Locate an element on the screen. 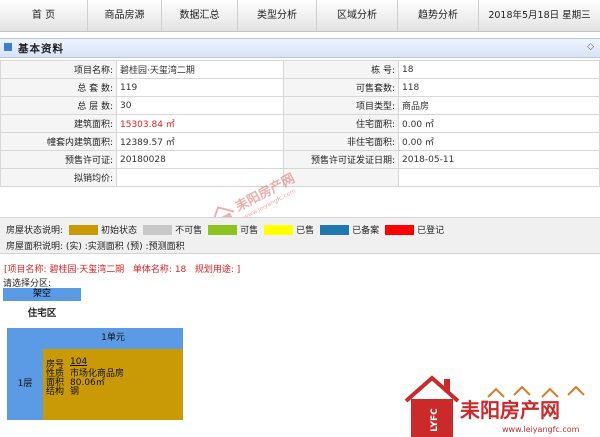 This screenshot has width=600, height=437. table-row: 建筑面积: 15303.84 ㎡ 住宅面积: 0.00 ㎡ is located at coordinates (300, 123).